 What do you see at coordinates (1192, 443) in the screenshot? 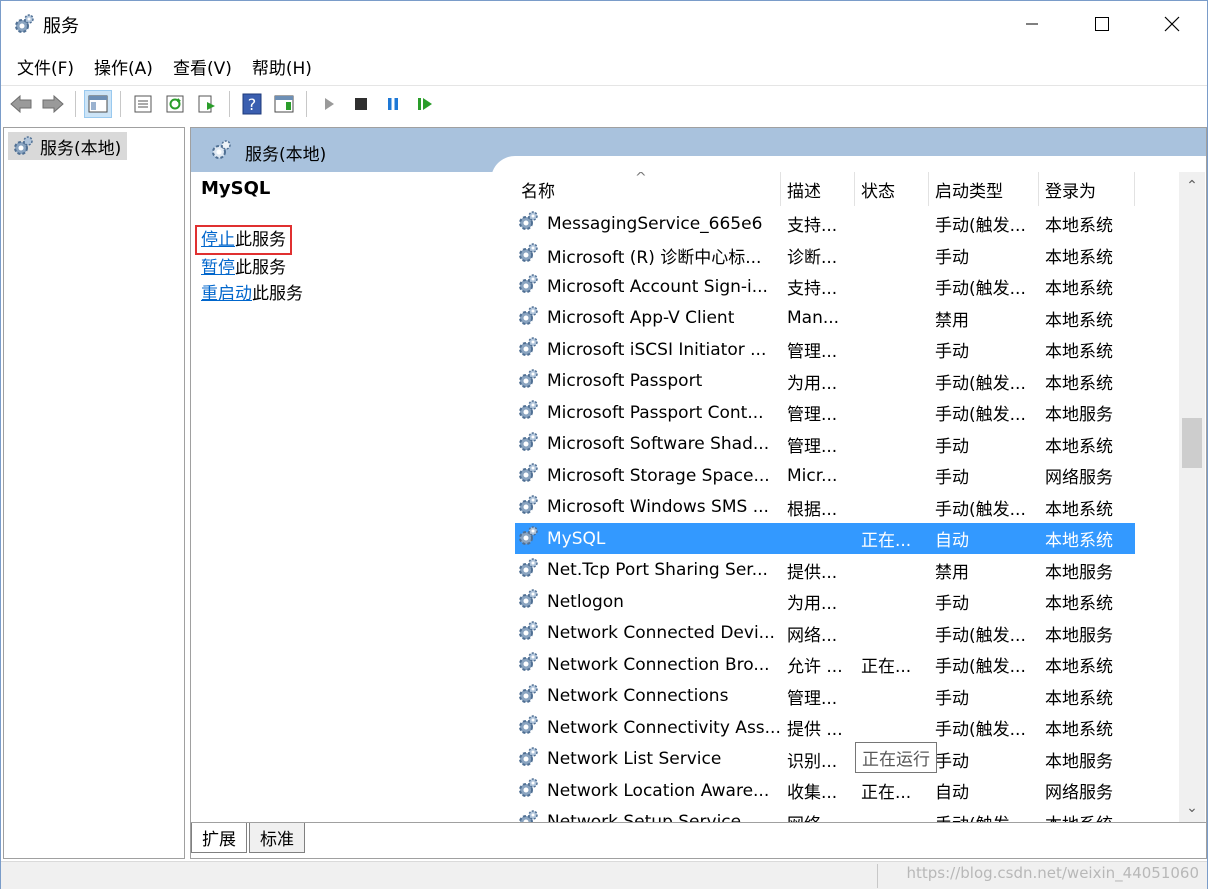
I see `scrollbar-thumb` at bounding box center [1192, 443].